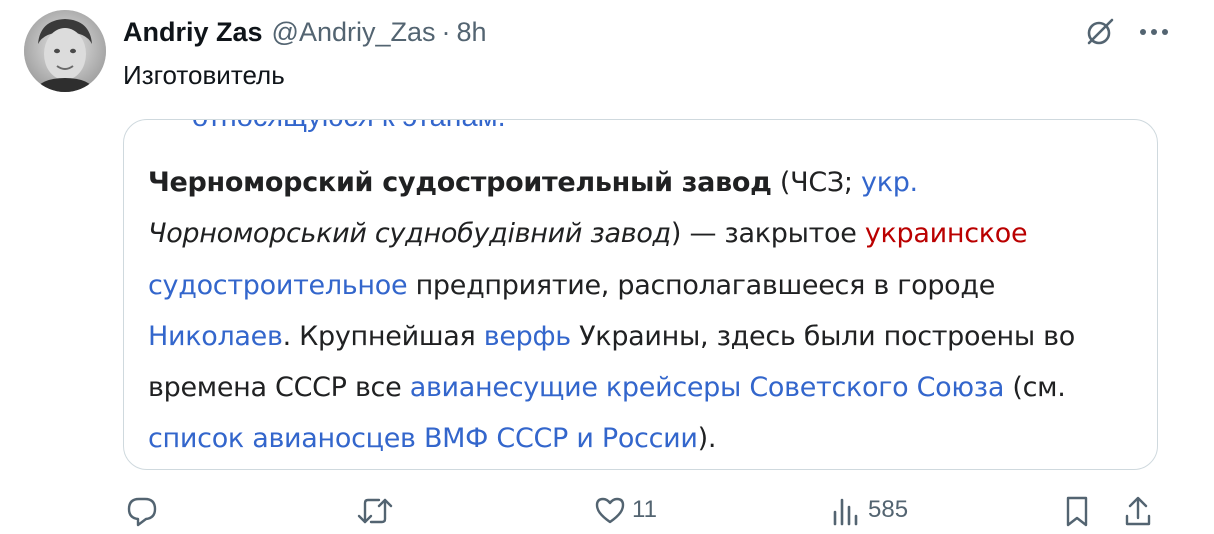  I want to click on tweet-header: Andriy Zas @Andriy_Zas · 8h, so click(305, 32).